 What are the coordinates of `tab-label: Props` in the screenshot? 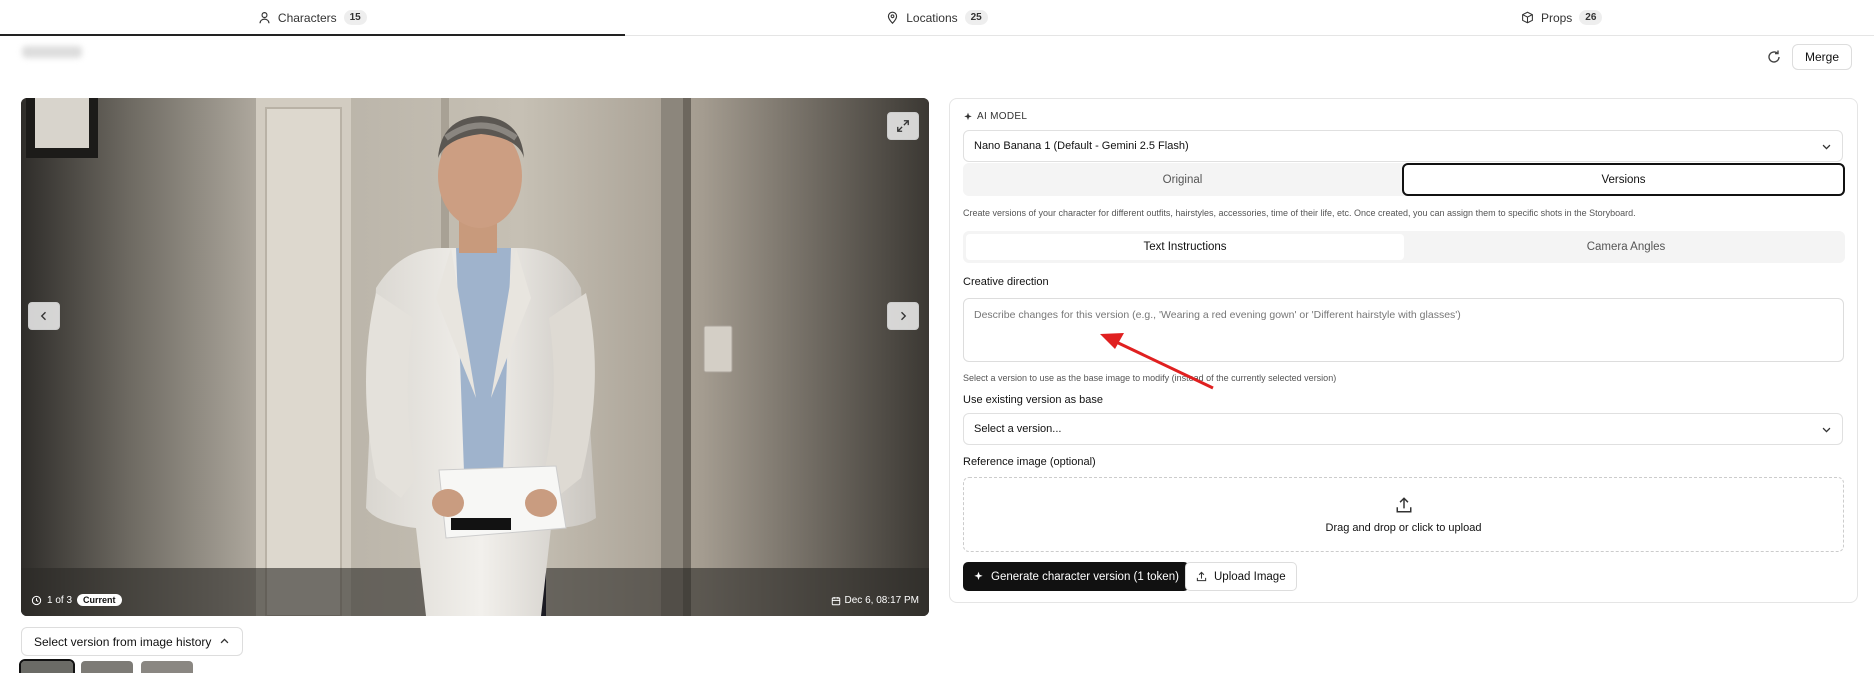 It's located at (1556, 17).